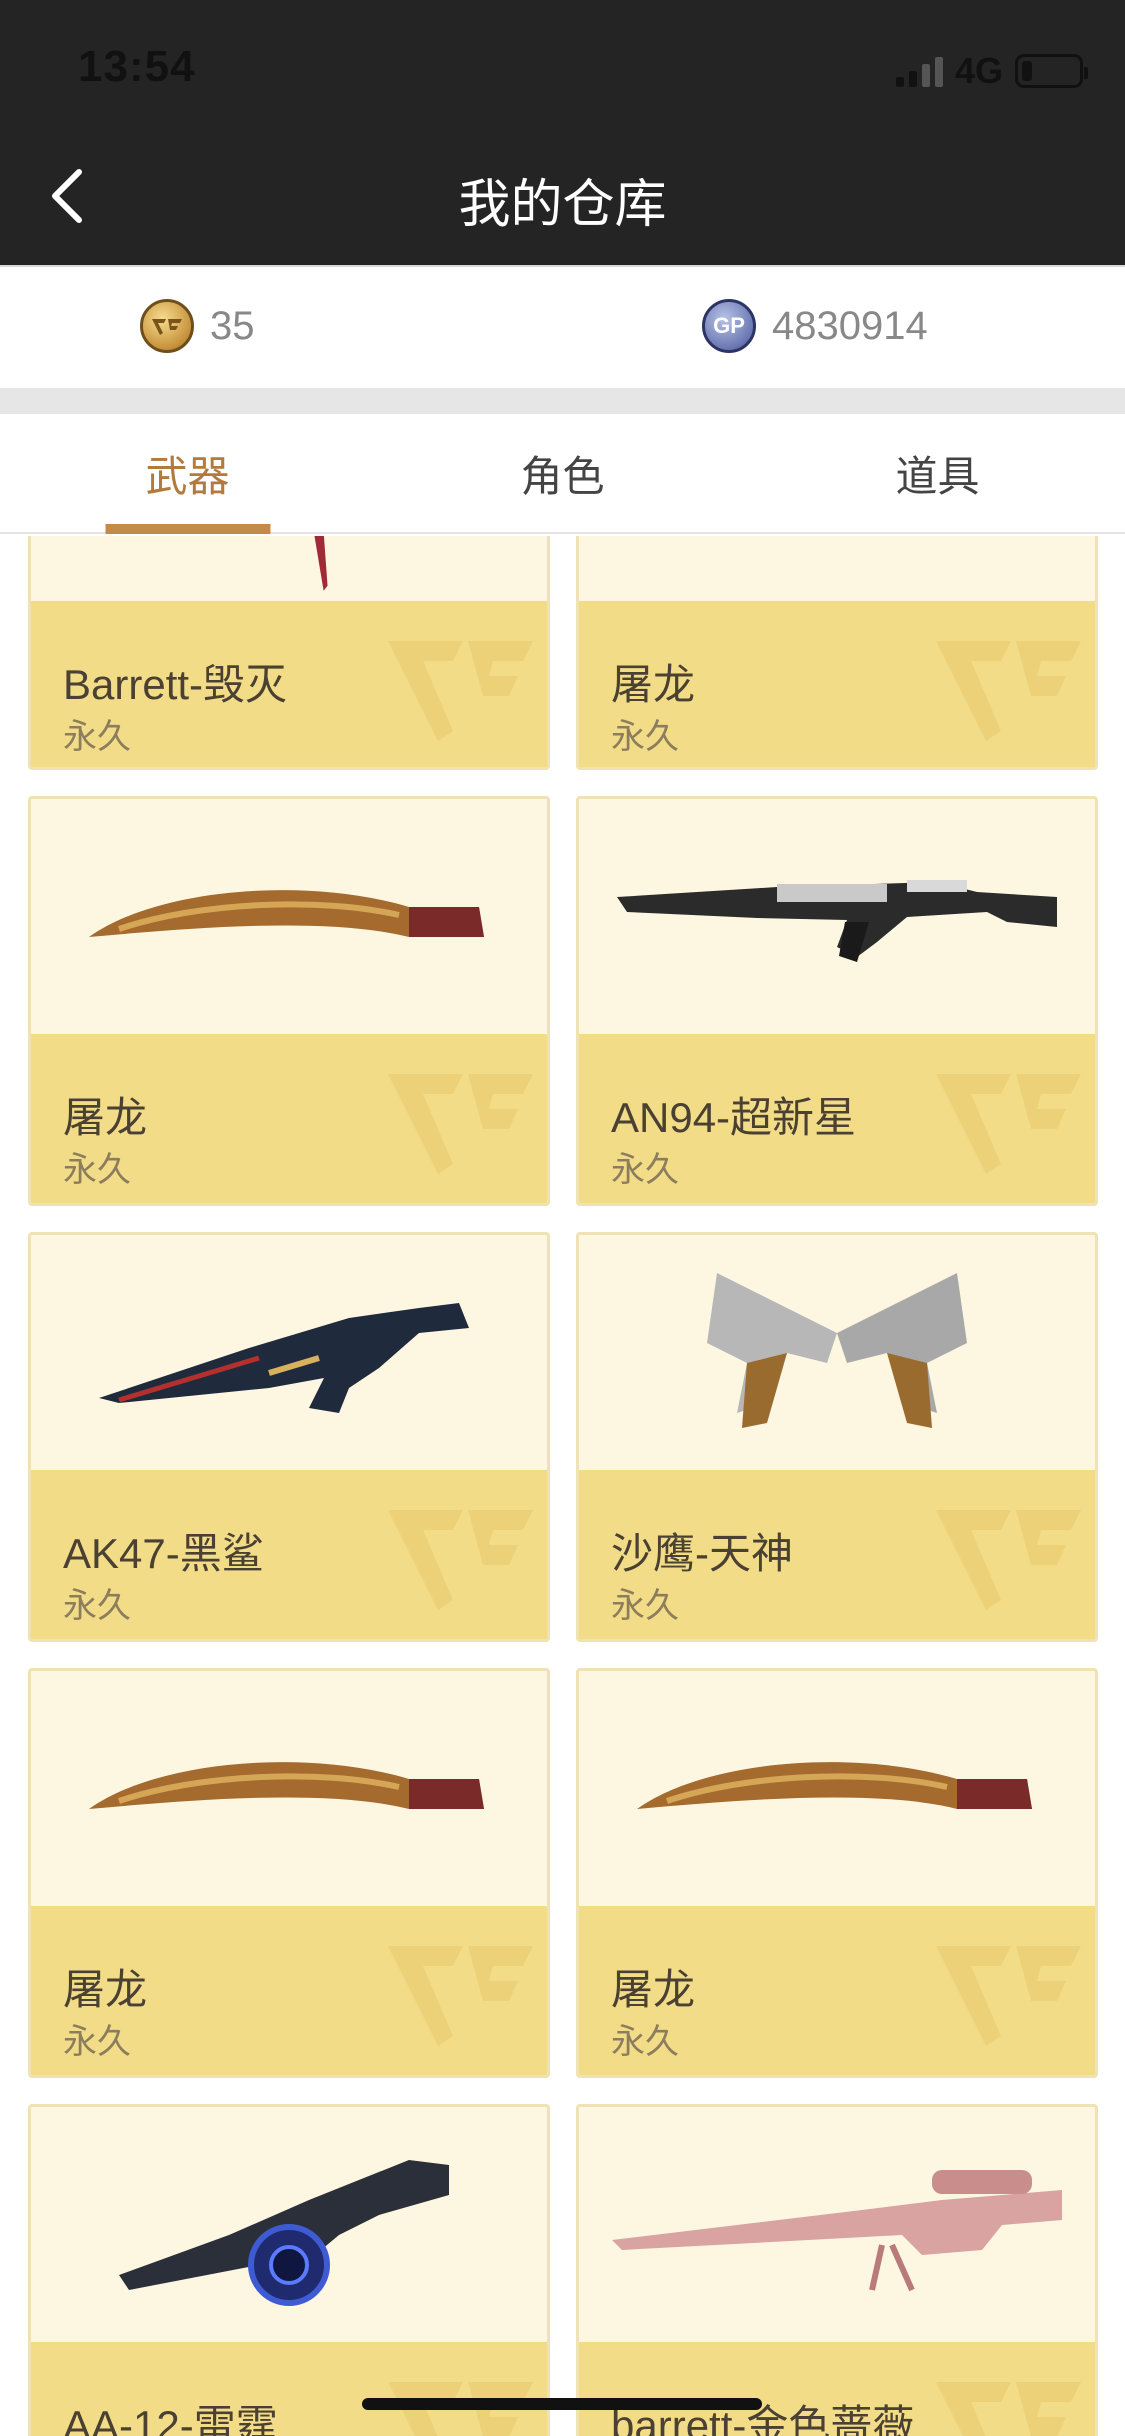  I want to click on knife-tip-icon, so click(321, 563).